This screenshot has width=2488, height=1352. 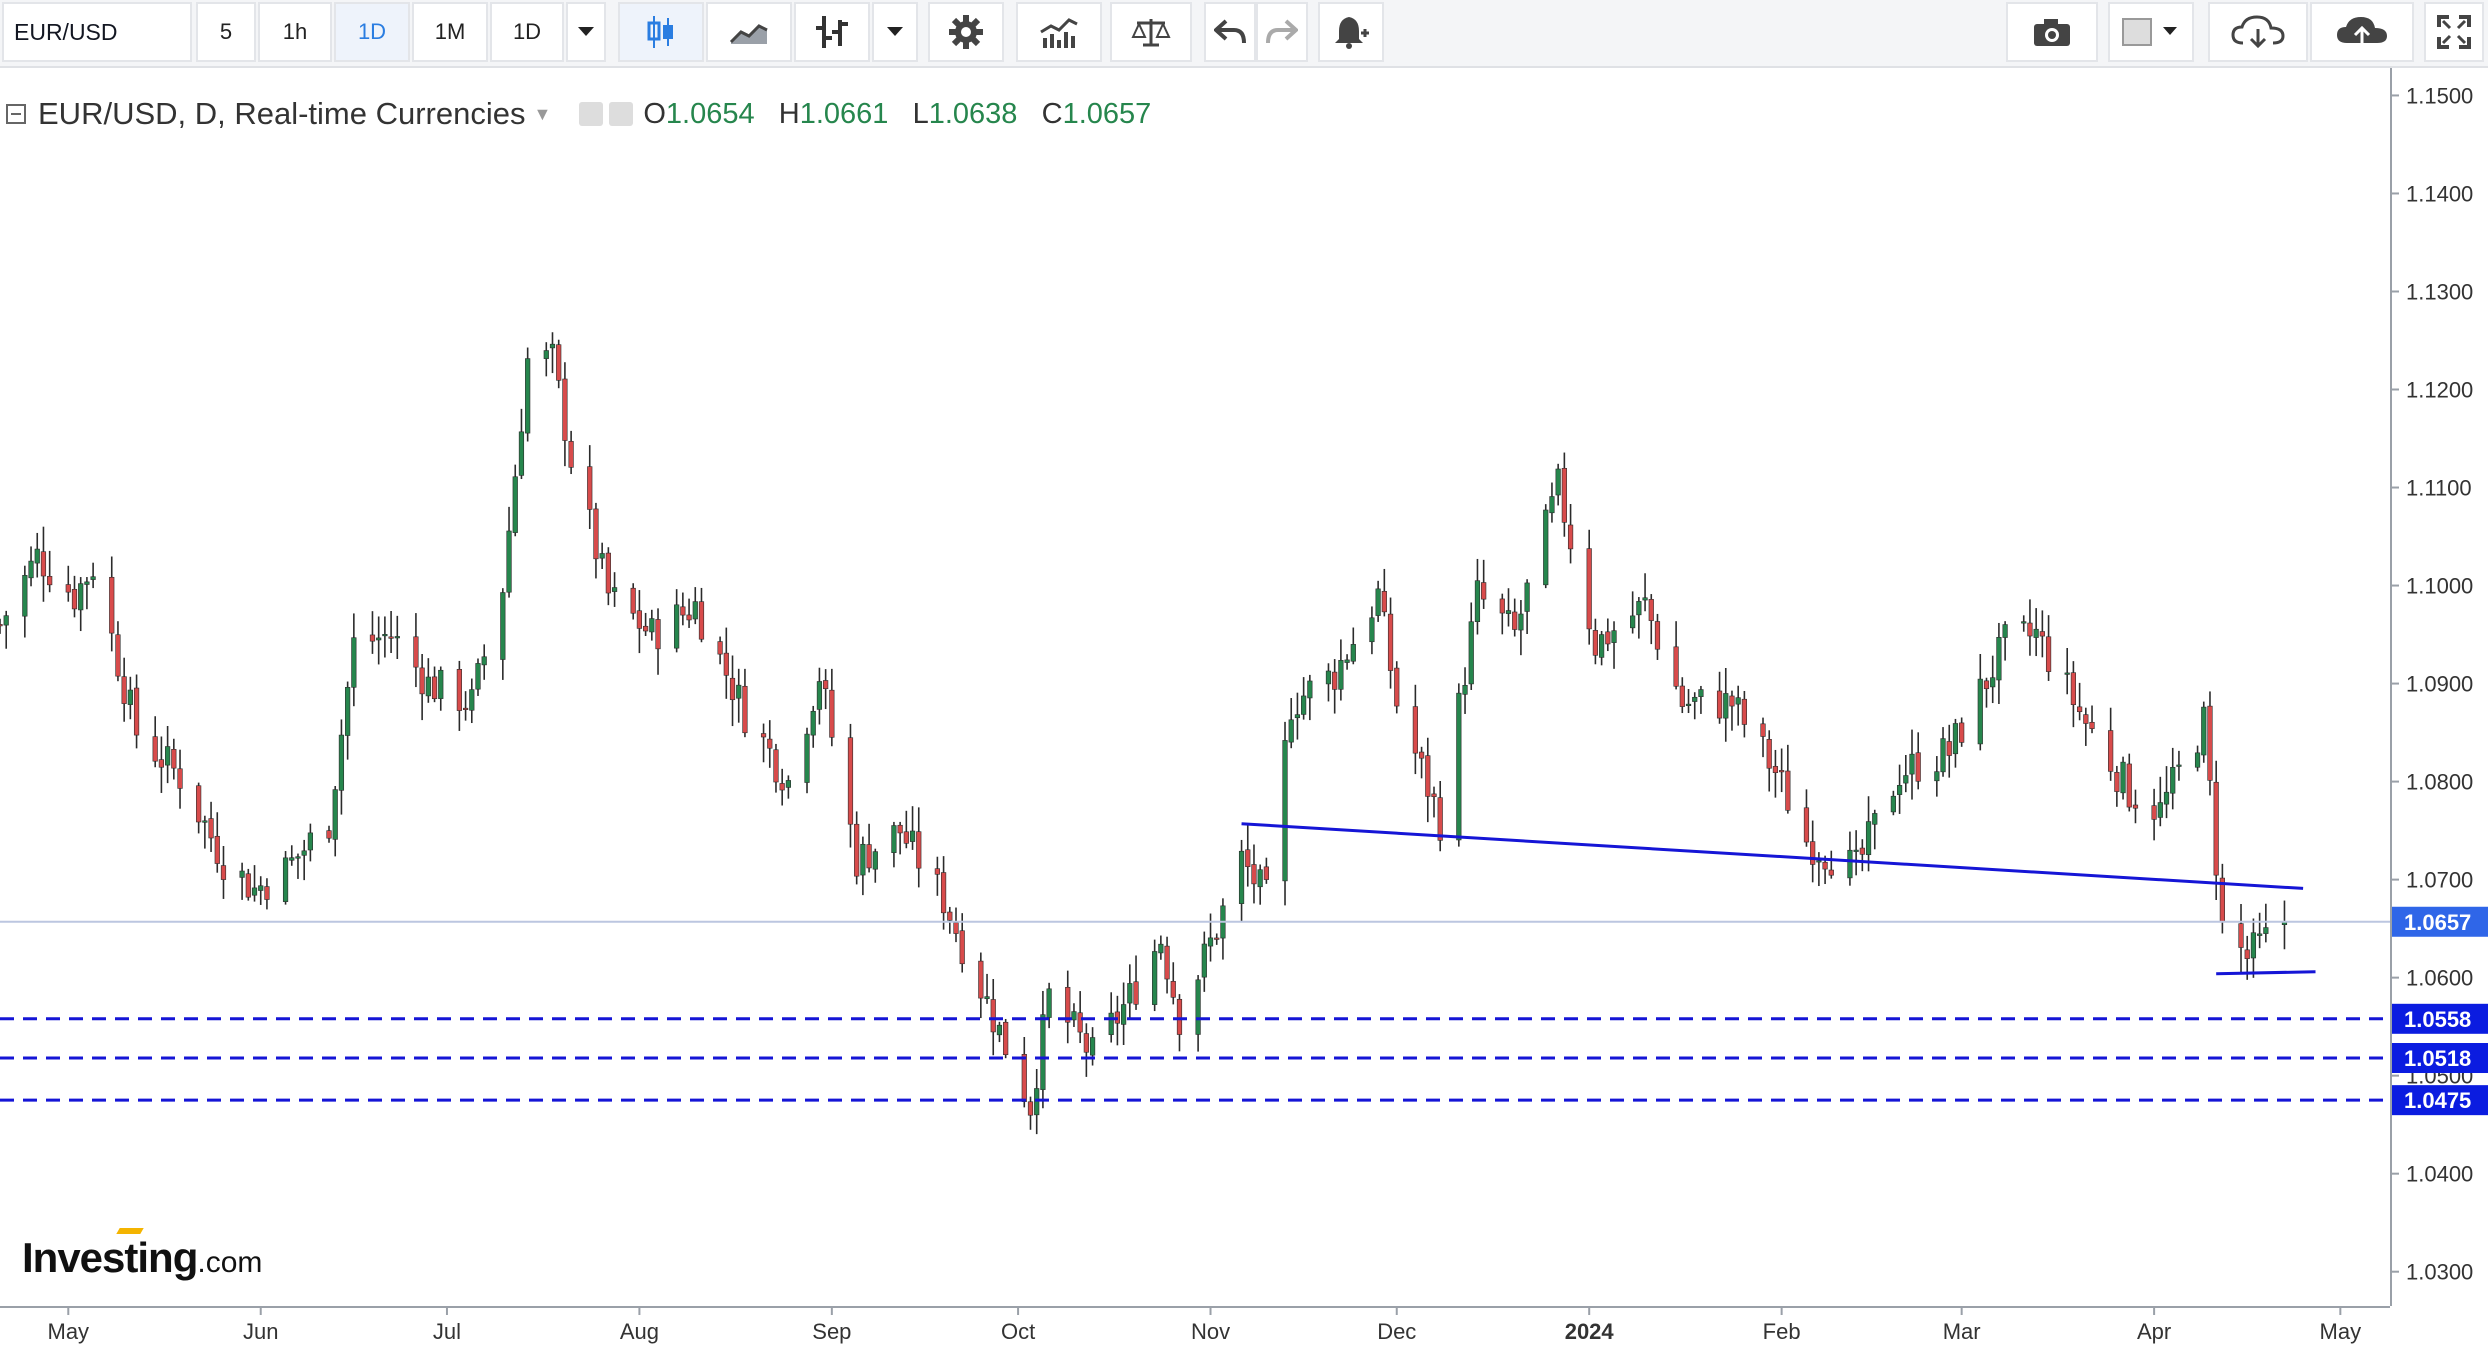 I want to click on caret-down-icon: ▼, so click(x=543, y=114).